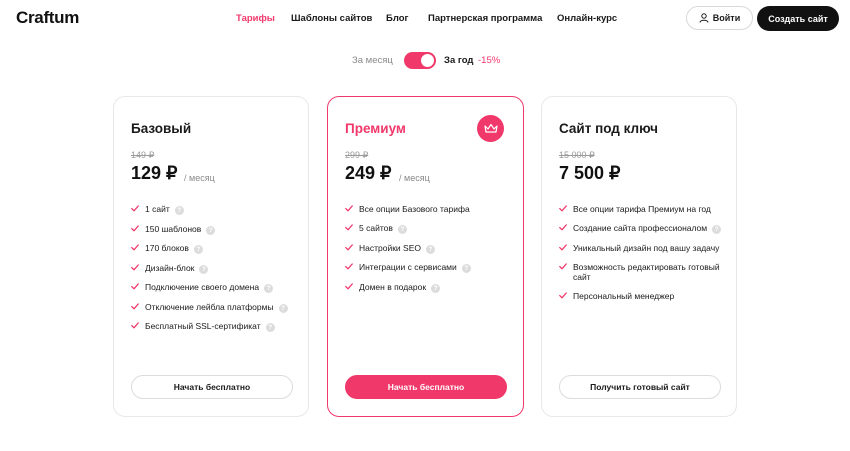  Describe the element at coordinates (368, 173) in the screenshot. I see `price: 249 ₽` at that location.